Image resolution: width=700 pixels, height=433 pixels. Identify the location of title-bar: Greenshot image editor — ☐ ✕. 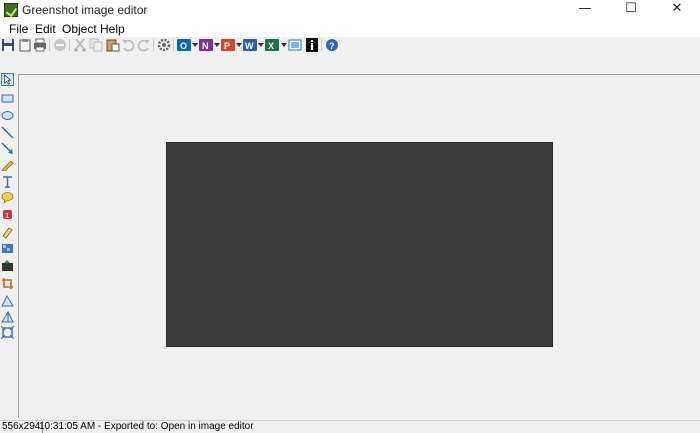
(350, 10).